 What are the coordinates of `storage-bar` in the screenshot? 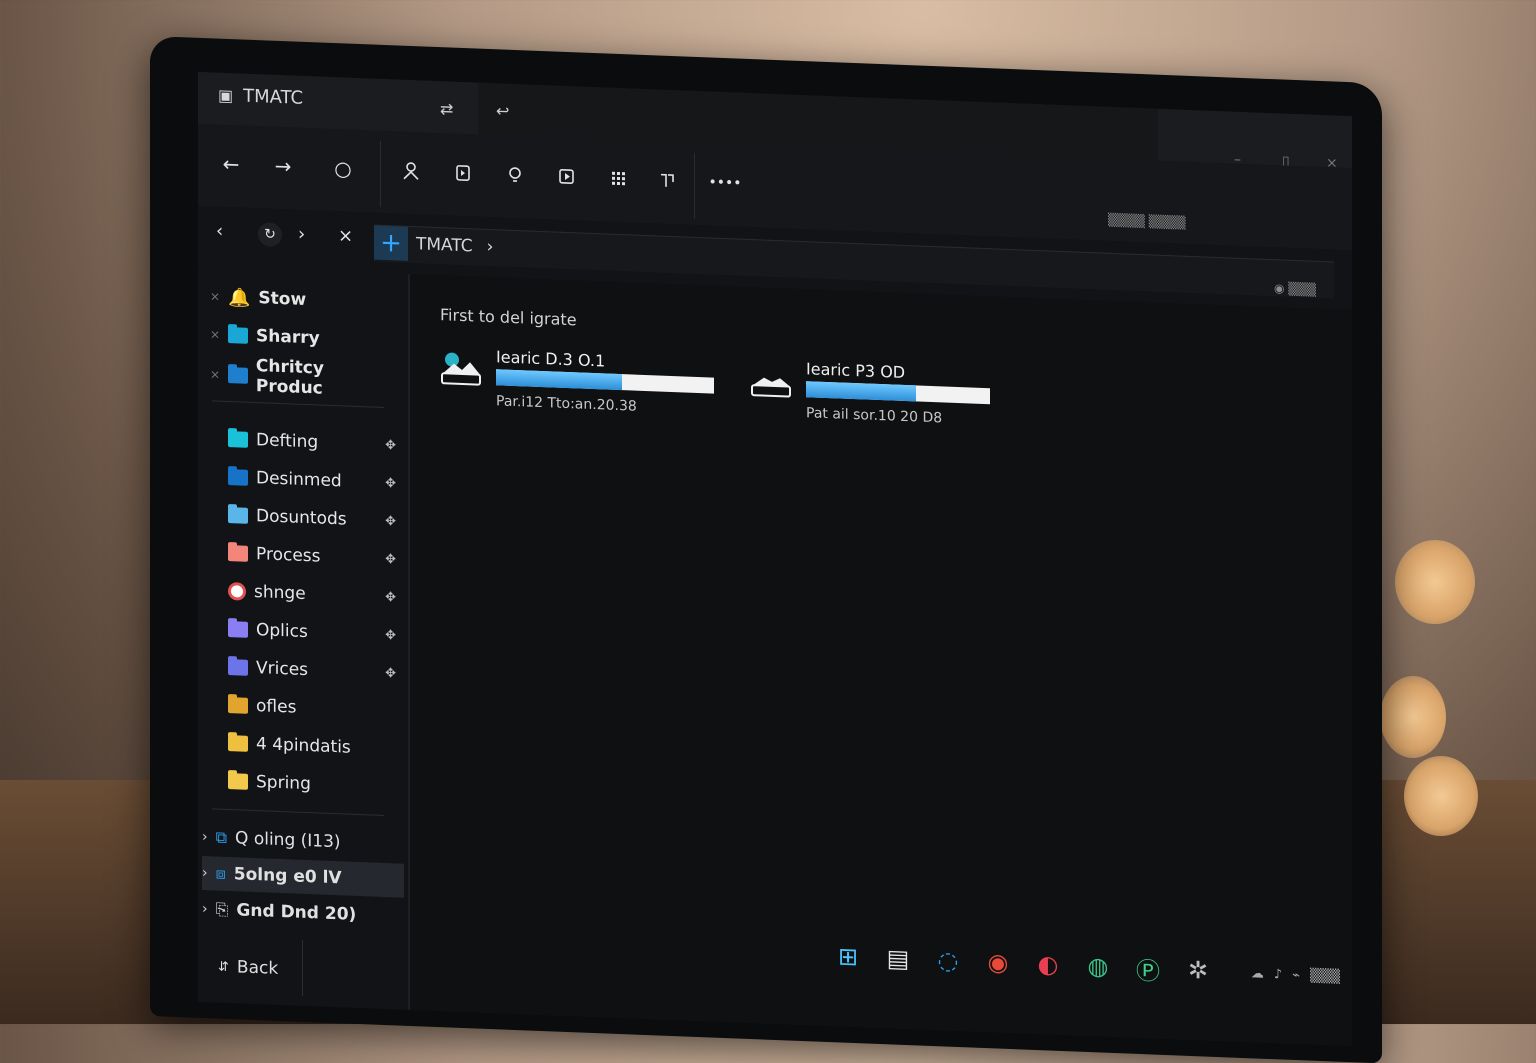 It's located at (898, 392).